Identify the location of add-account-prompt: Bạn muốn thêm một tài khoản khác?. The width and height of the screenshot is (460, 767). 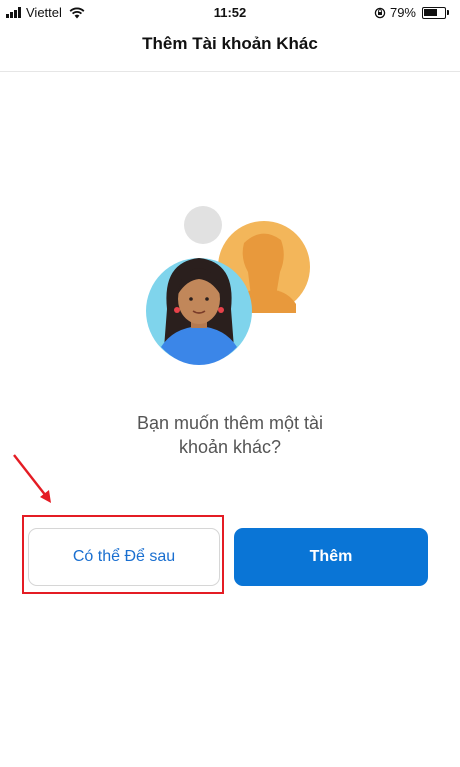
(230, 435).